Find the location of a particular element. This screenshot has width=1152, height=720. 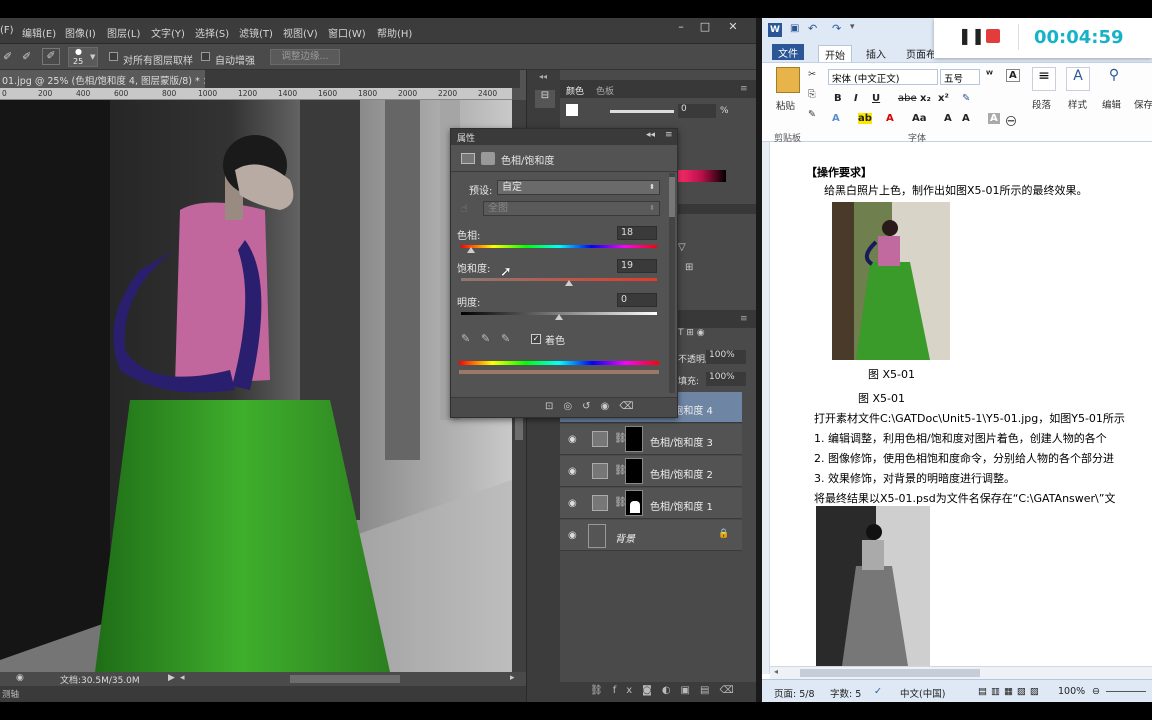

copy-icon: ⎘ is located at coordinates (812, 94).